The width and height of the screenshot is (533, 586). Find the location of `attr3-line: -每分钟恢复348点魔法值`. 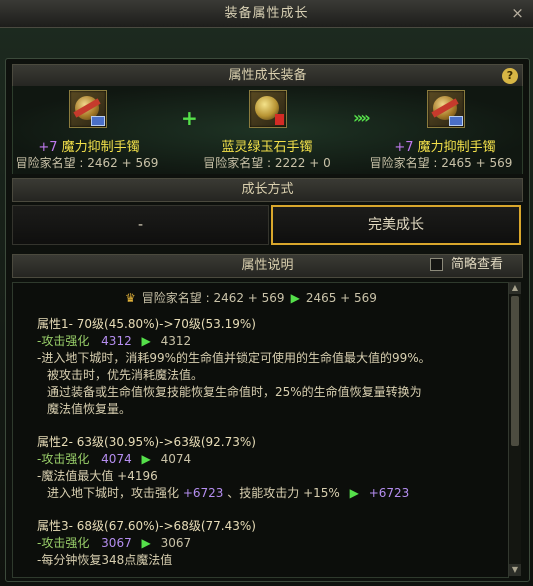

attr3-line: -每分钟恢复348点魔法值 is located at coordinates (105, 560).